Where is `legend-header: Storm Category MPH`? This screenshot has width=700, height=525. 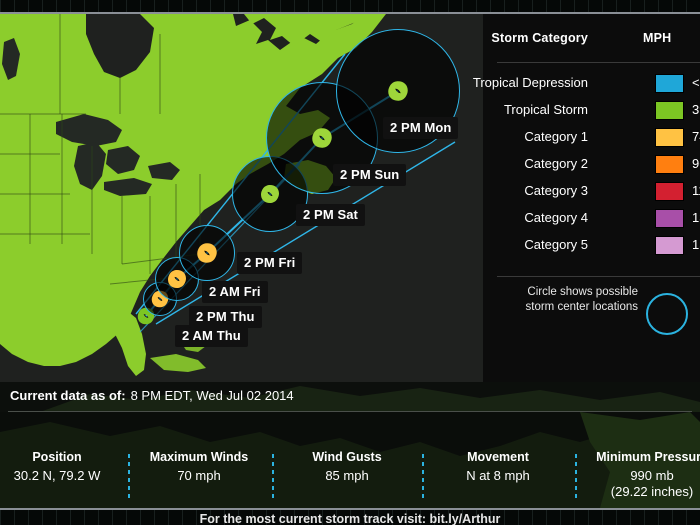 legend-header: Storm Category MPH is located at coordinates (591, 42).